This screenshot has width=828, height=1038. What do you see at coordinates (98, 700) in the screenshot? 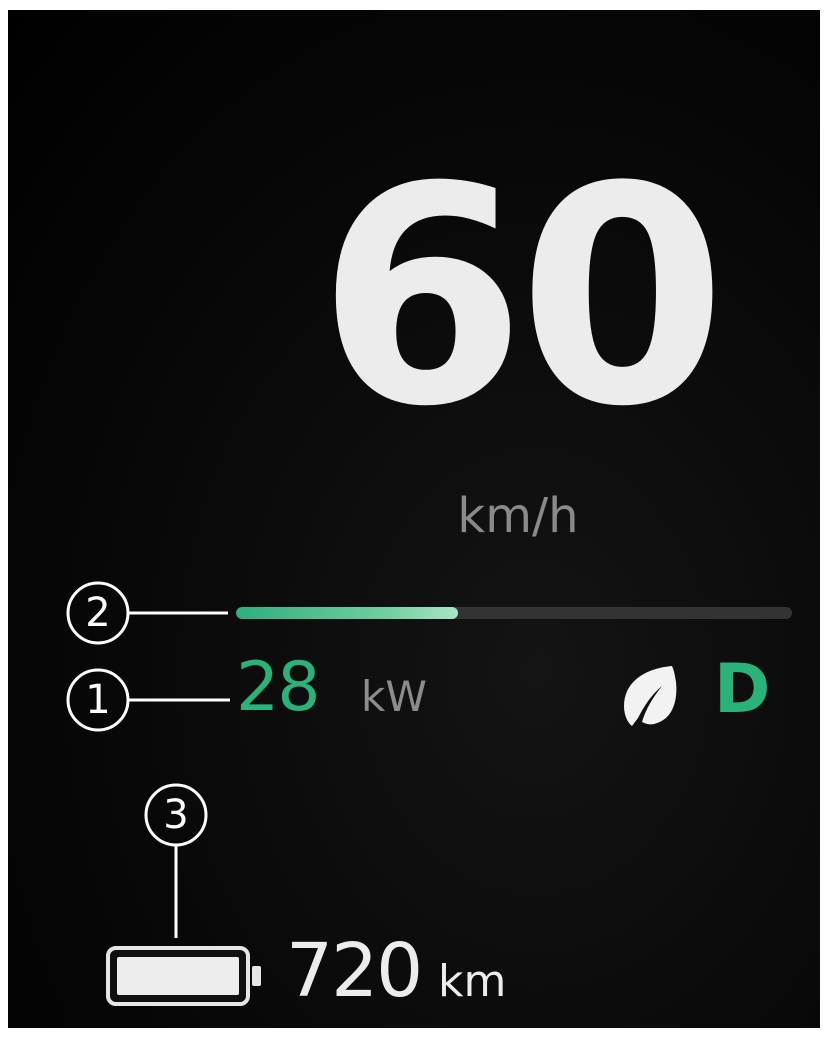
I see `callout-label-1: 1` at bounding box center [98, 700].